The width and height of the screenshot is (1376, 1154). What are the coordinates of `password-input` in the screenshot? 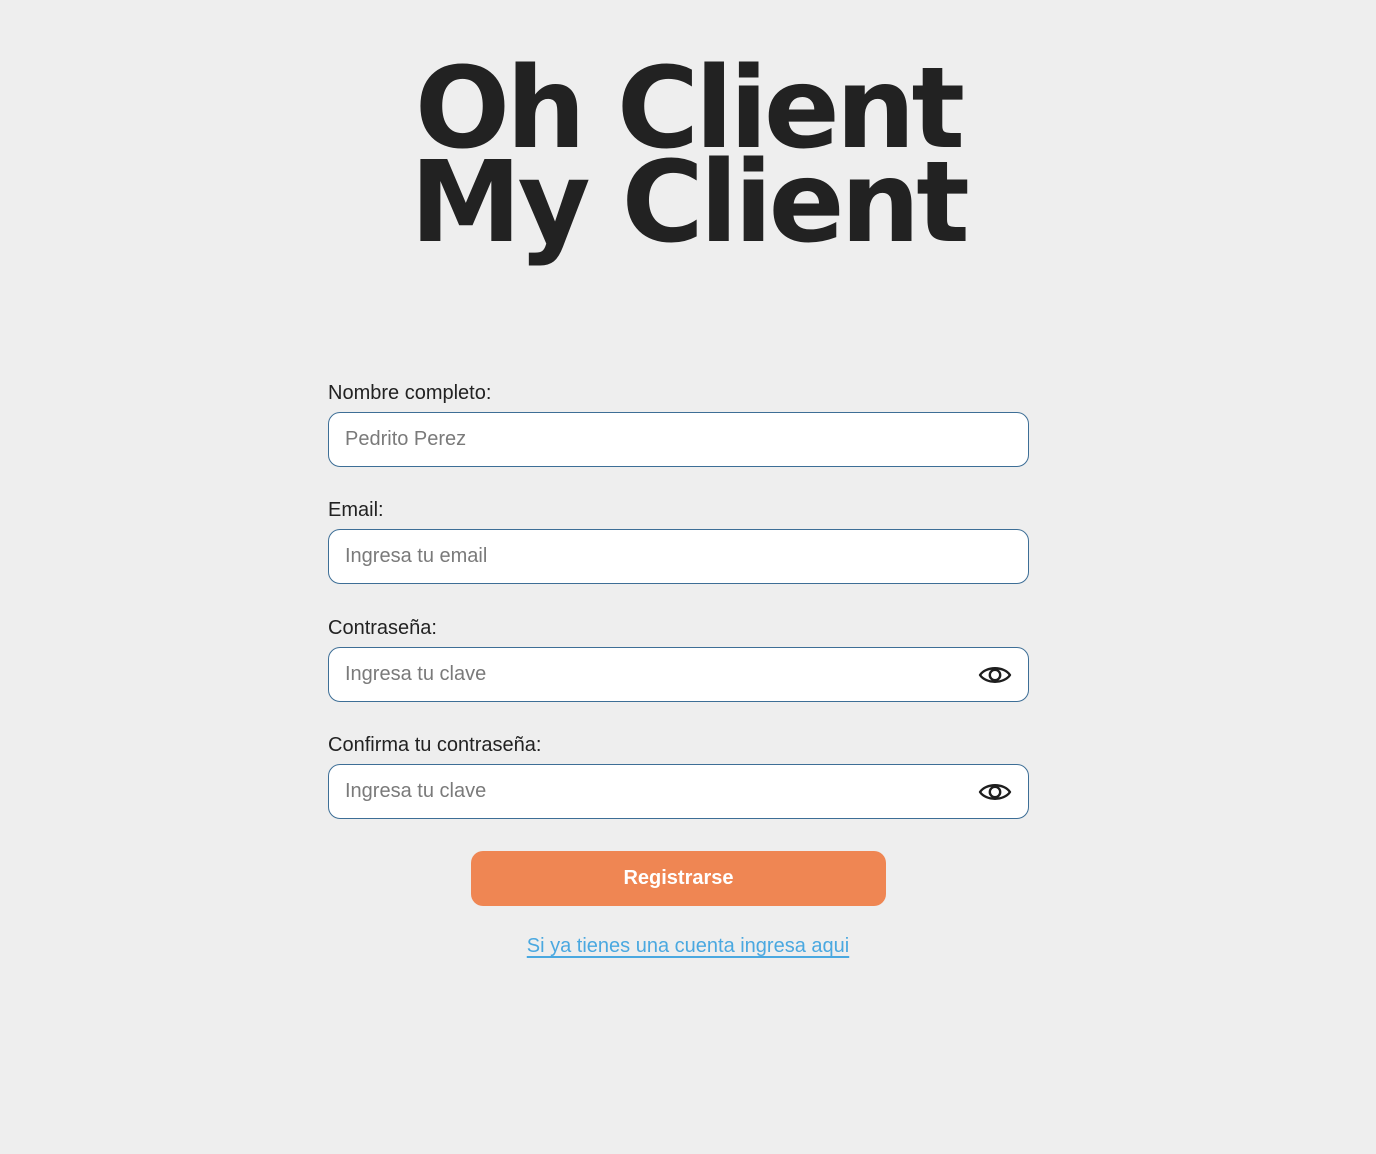 It's located at (655, 674).